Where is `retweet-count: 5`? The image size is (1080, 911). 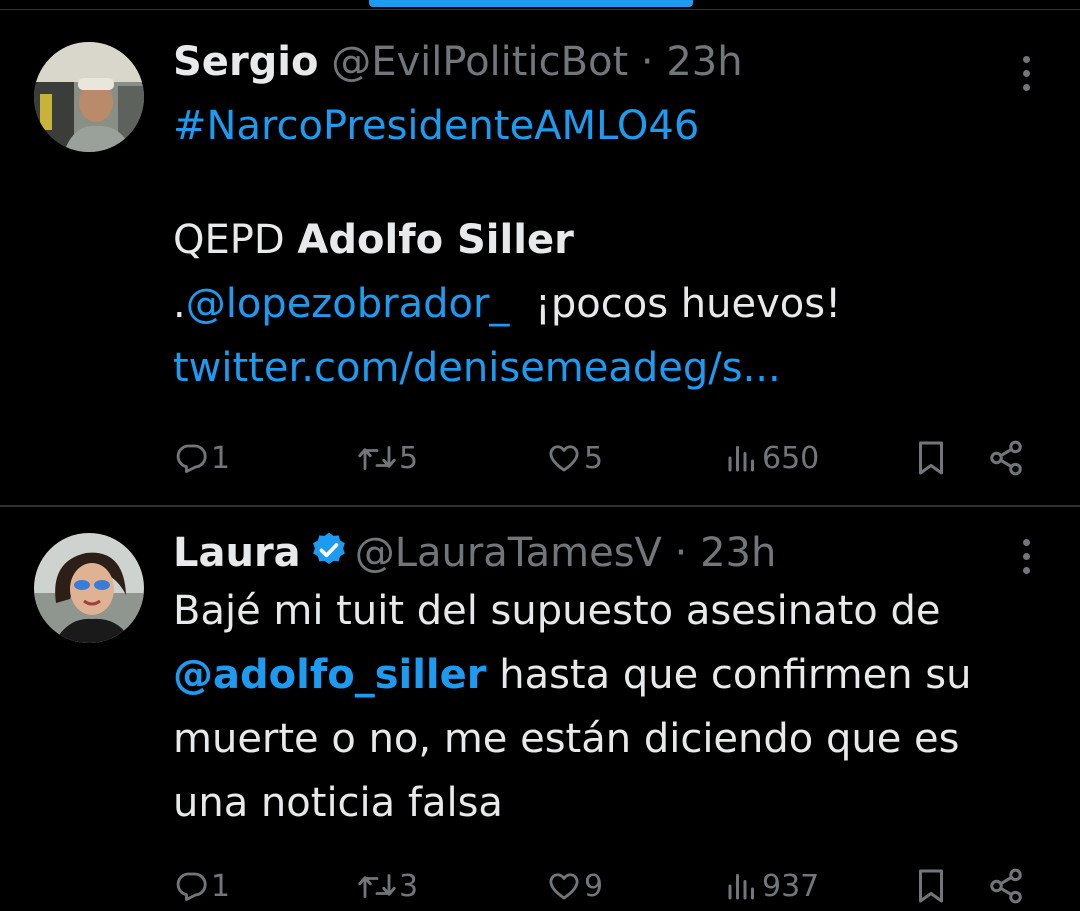 retweet-count: 5 is located at coordinates (409, 458).